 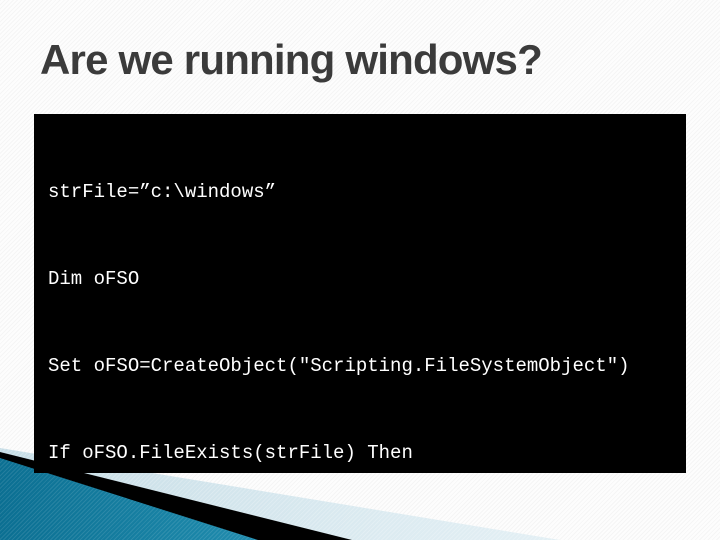 I want to click on code-line: Dim oFSO, so click(x=94, y=279).